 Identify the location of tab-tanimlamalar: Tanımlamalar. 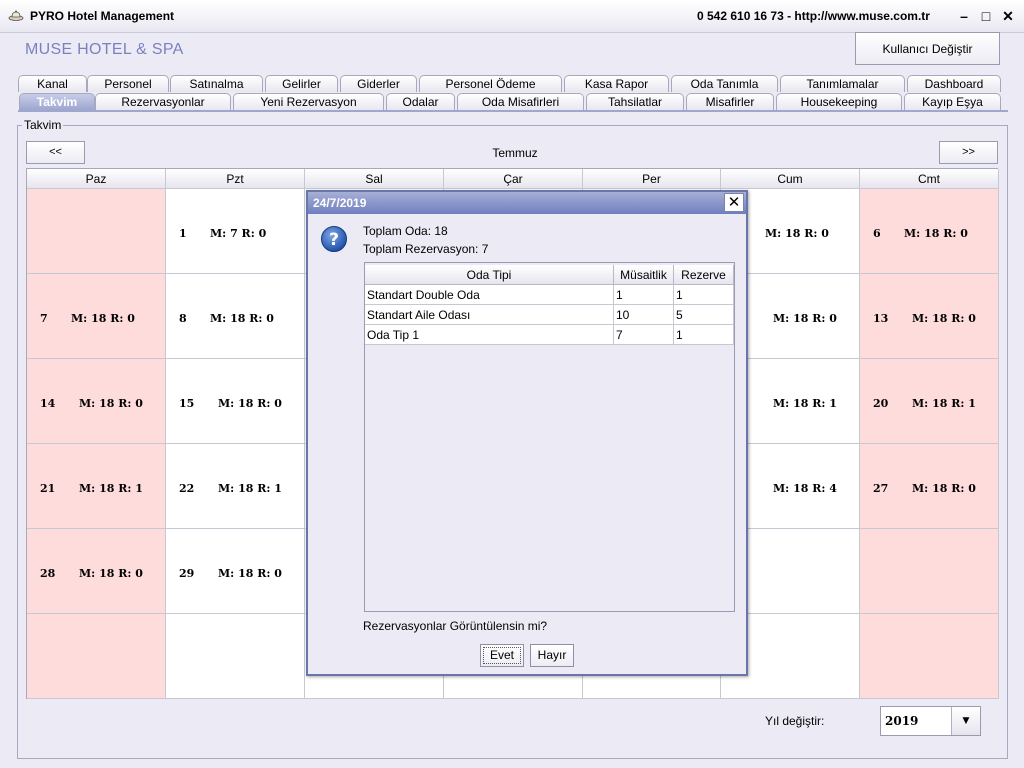
(842, 83).